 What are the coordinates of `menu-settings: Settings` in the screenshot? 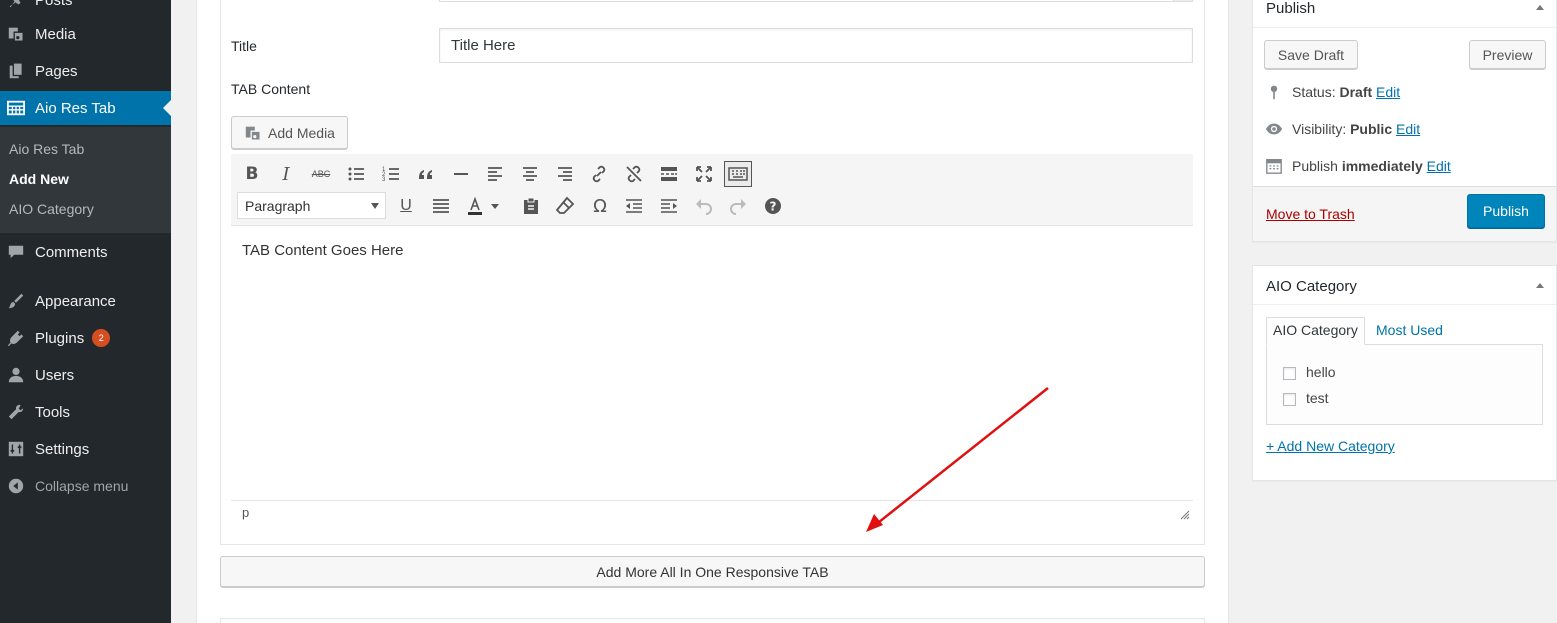 It's located at (85, 449).